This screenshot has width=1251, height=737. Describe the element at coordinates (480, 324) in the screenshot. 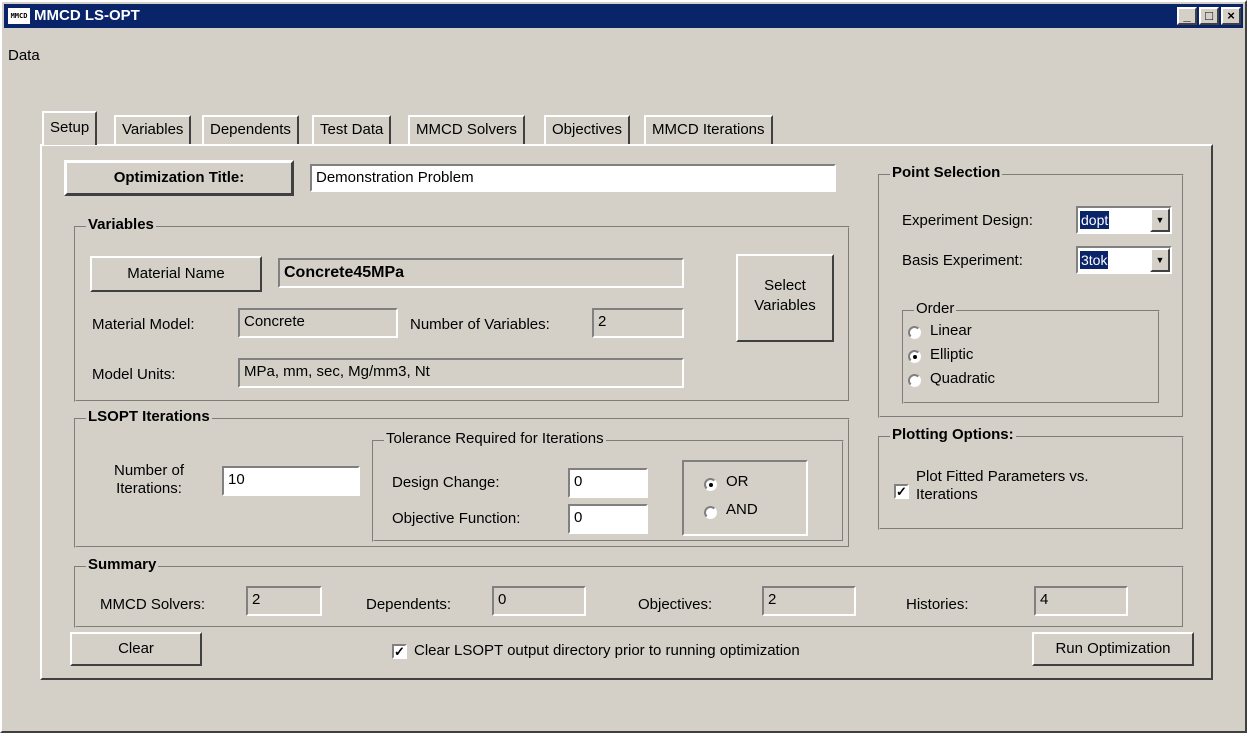

I see `number-of-variables-label: Number of Variables:` at that location.